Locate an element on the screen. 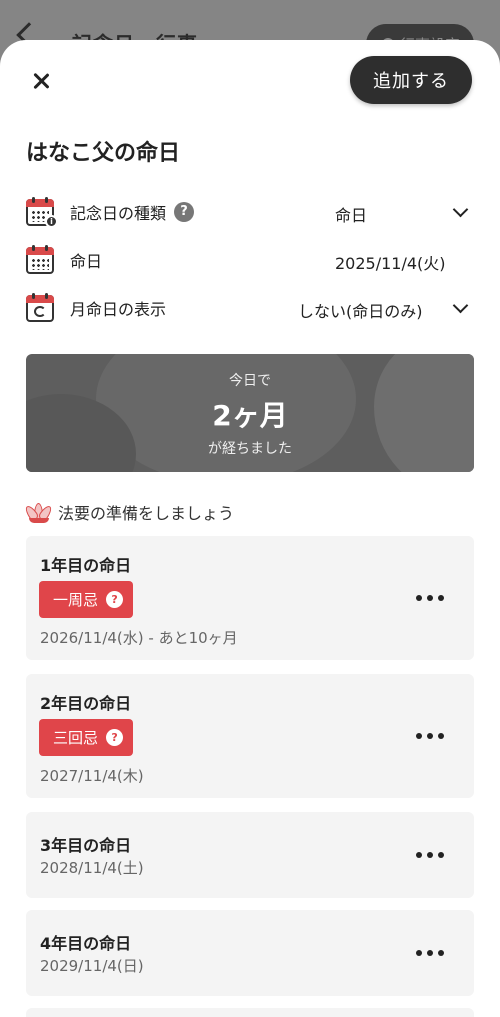  page-title: はなこ父の命日 is located at coordinates (103, 153).